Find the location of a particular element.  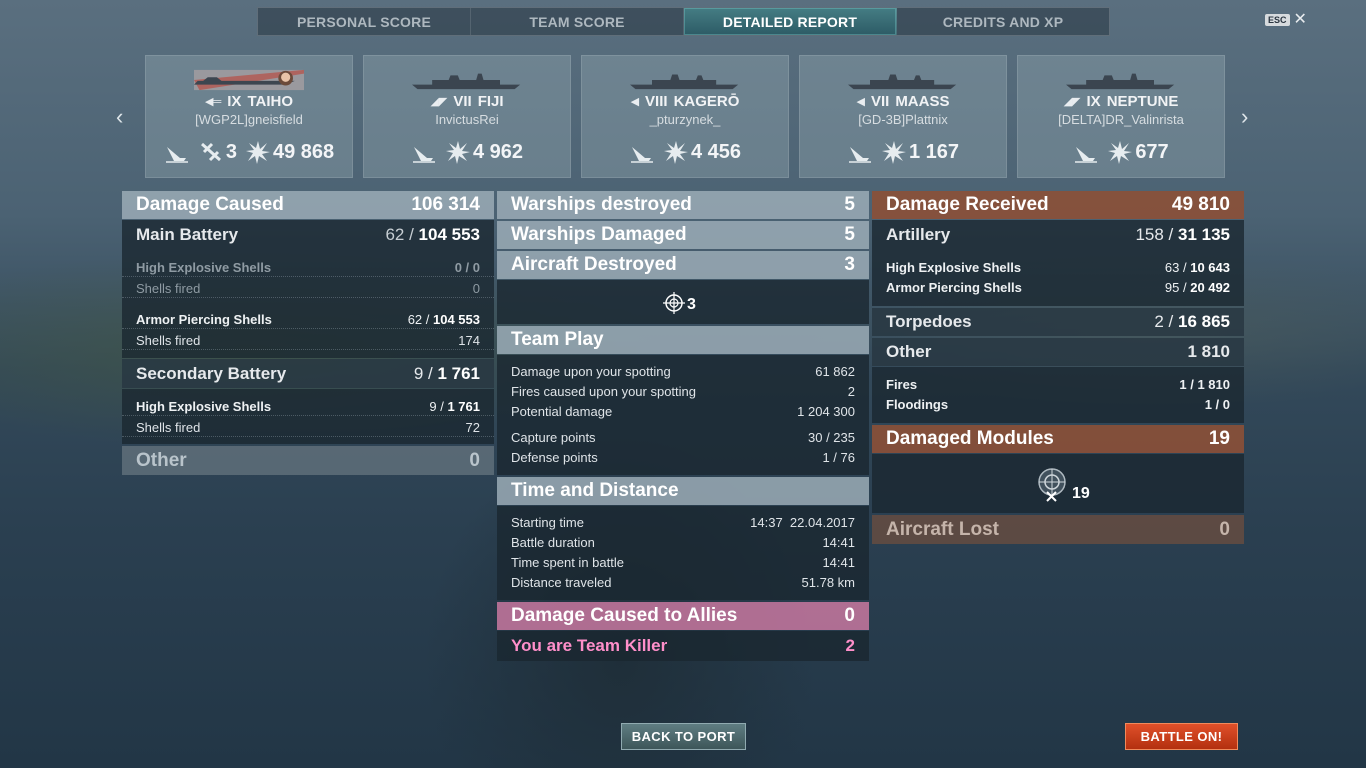

ap-shells-value: 62 / 104 553 is located at coordinates (443, 319).